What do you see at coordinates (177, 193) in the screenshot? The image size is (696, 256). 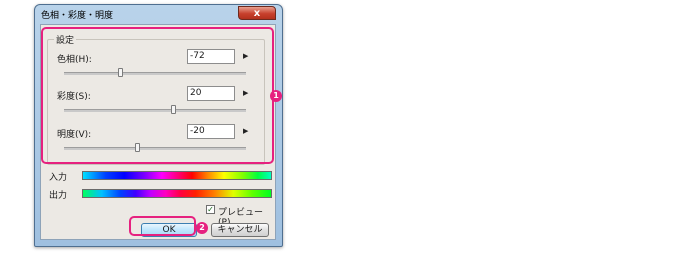 I see `output-color-bar` at bounding box center [177, 193].